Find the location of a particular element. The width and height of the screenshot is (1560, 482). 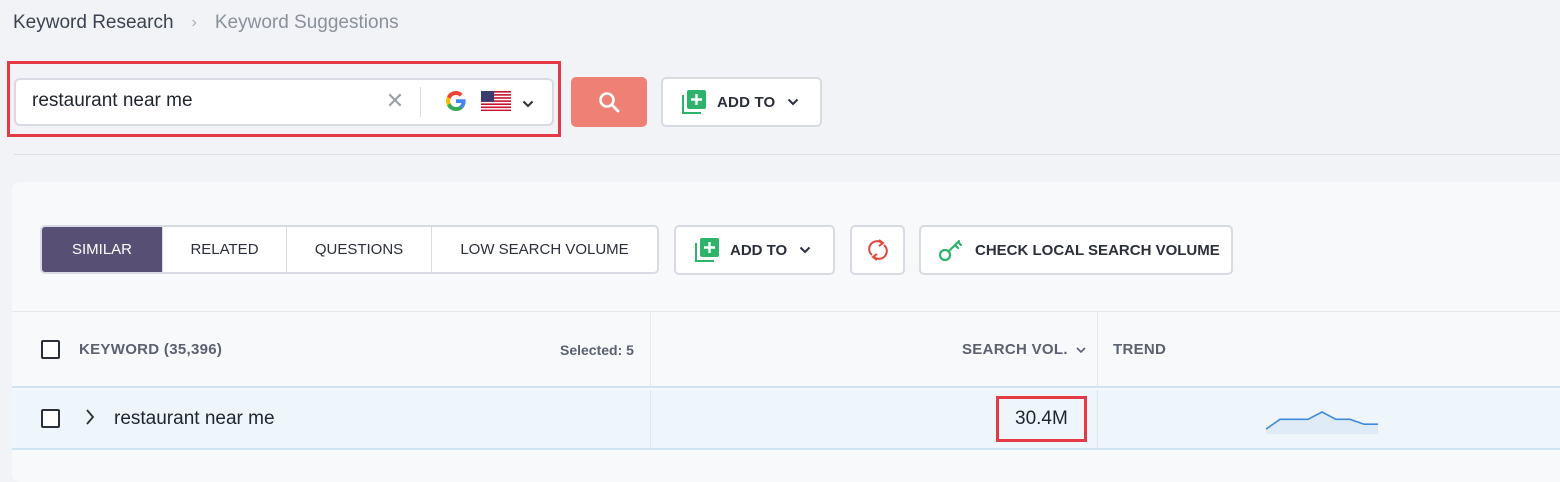

key-icon is located at coordinates (950, 250).